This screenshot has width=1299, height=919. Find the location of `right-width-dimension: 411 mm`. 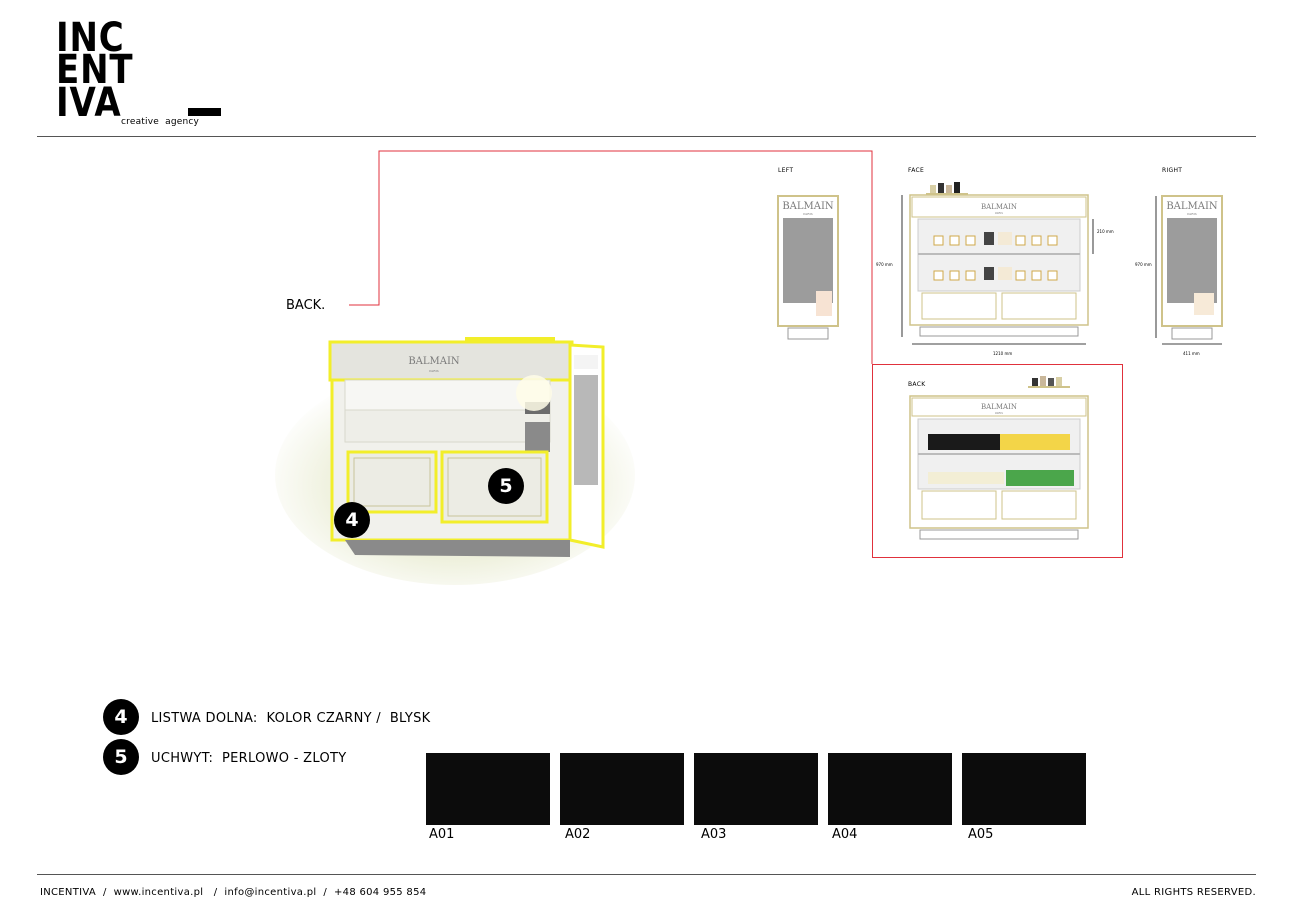

right-width-dimension: 411 mm is located at coordinates (1191, 353).